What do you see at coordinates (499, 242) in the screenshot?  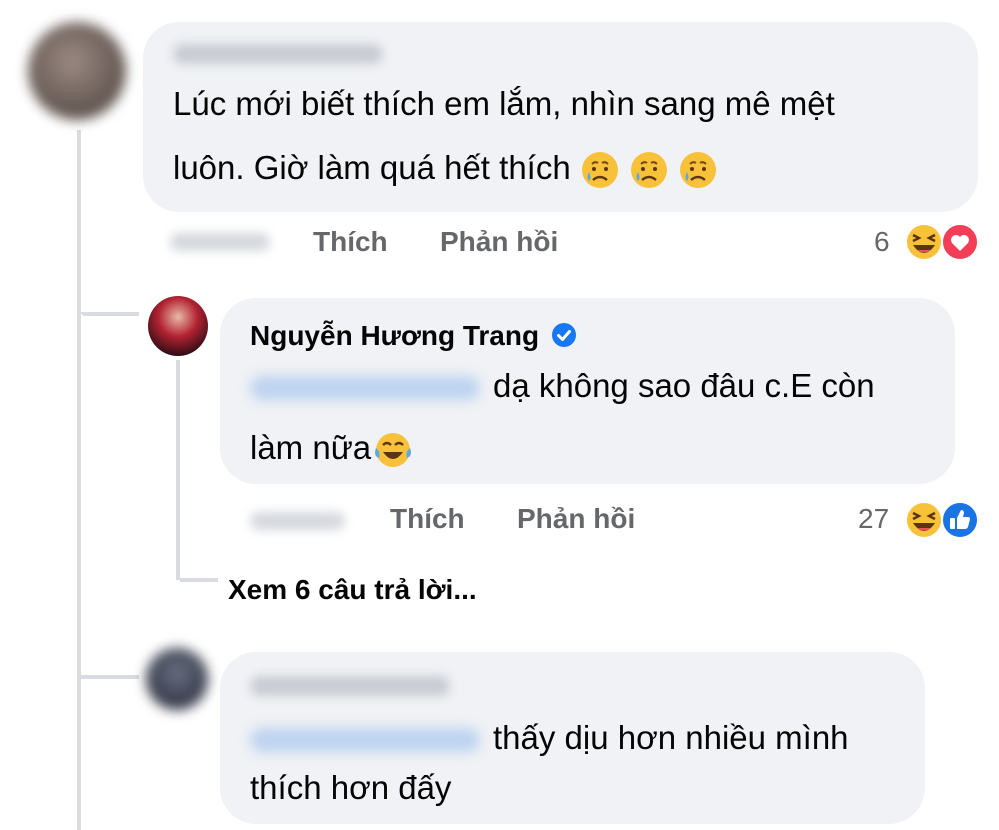 I see `reply-button: Phản hồi` at bounding box center [499, 242].